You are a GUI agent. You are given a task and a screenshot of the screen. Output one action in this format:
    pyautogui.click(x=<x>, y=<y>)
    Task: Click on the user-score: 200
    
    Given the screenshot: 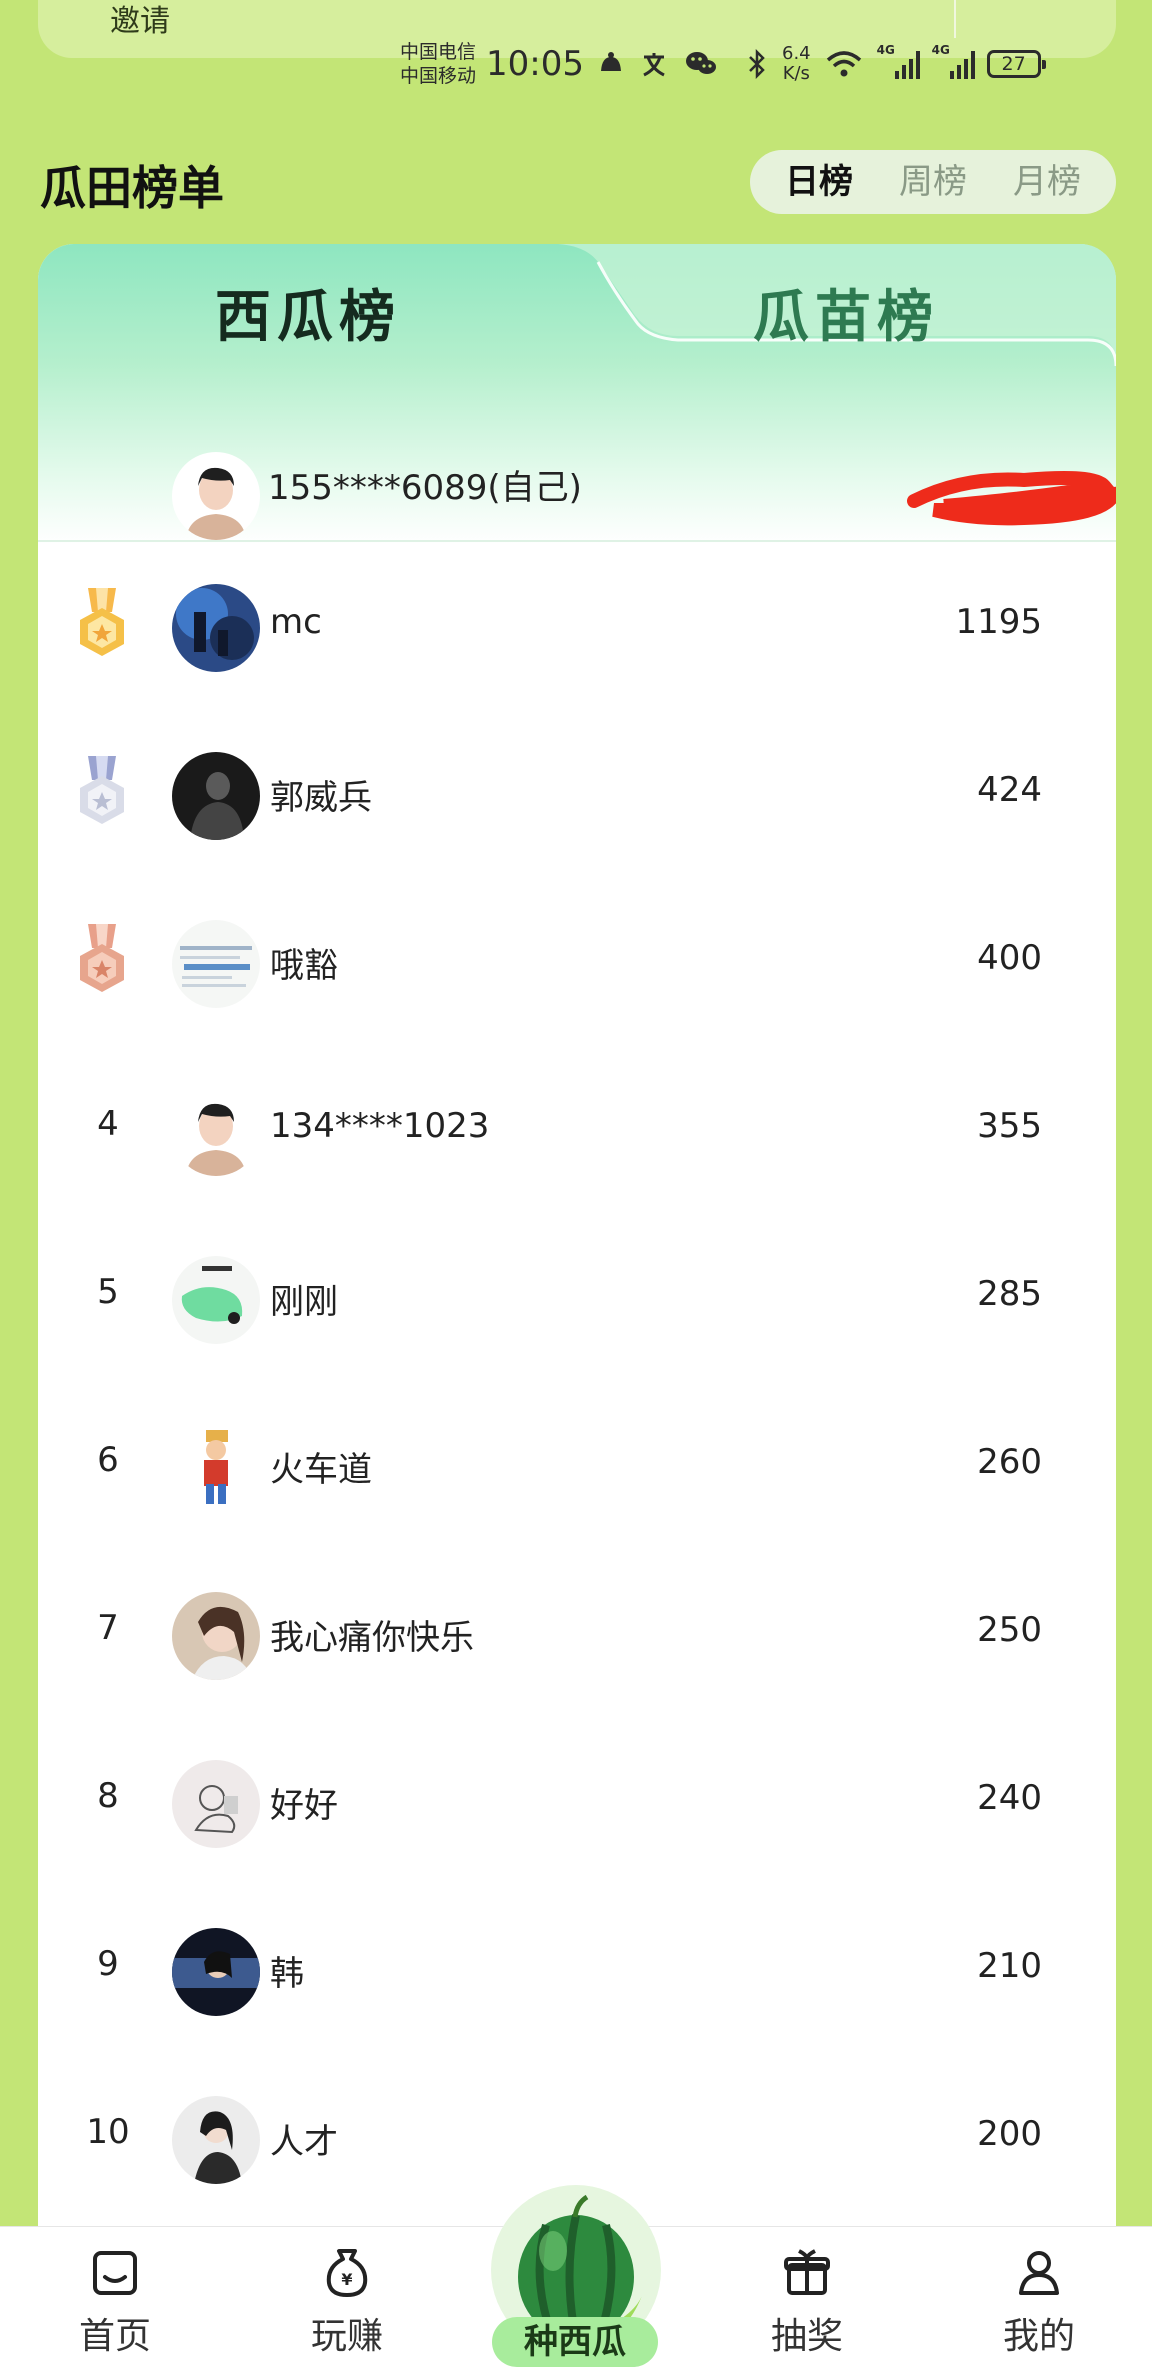 What is the action you would take?
    pyautogui.click(x=1009, y=2134)
    